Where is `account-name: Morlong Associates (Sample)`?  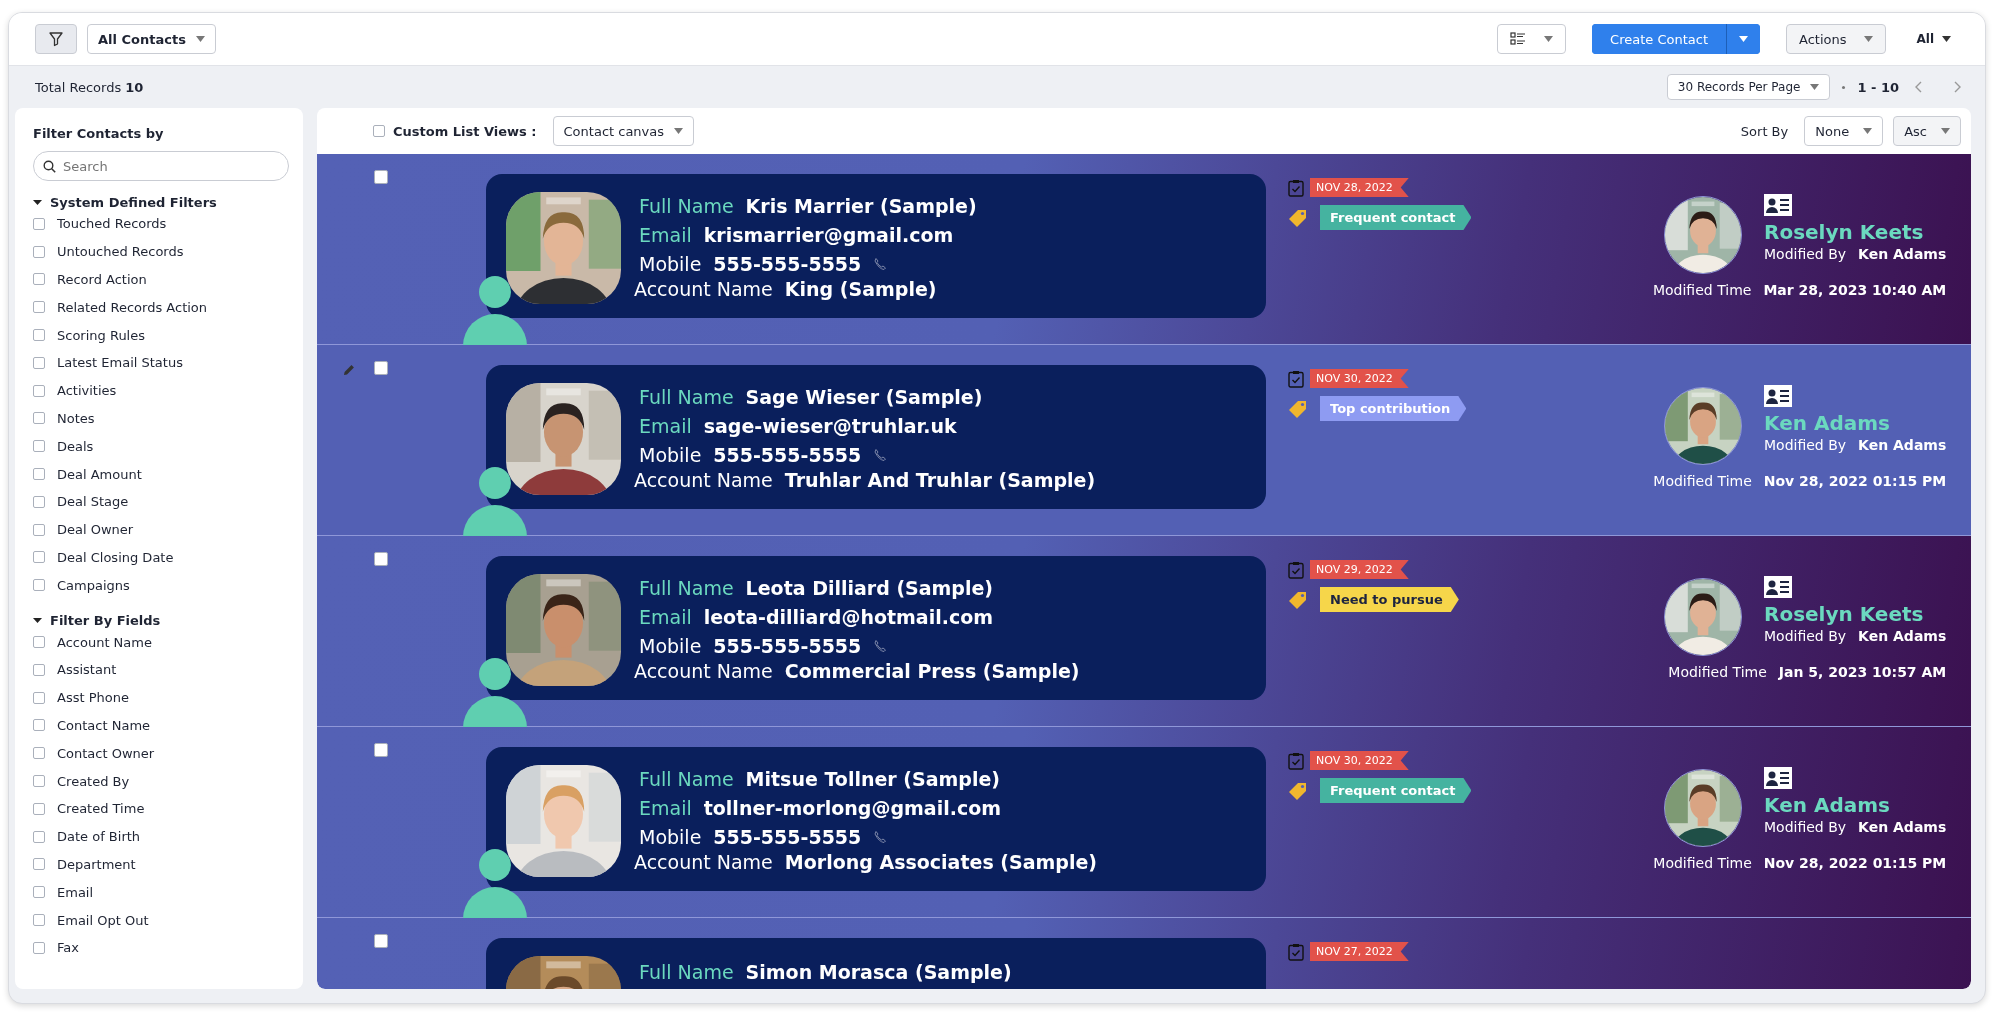
account-name: Morlong Associates (Sample) is located at coordinates (940, 862).